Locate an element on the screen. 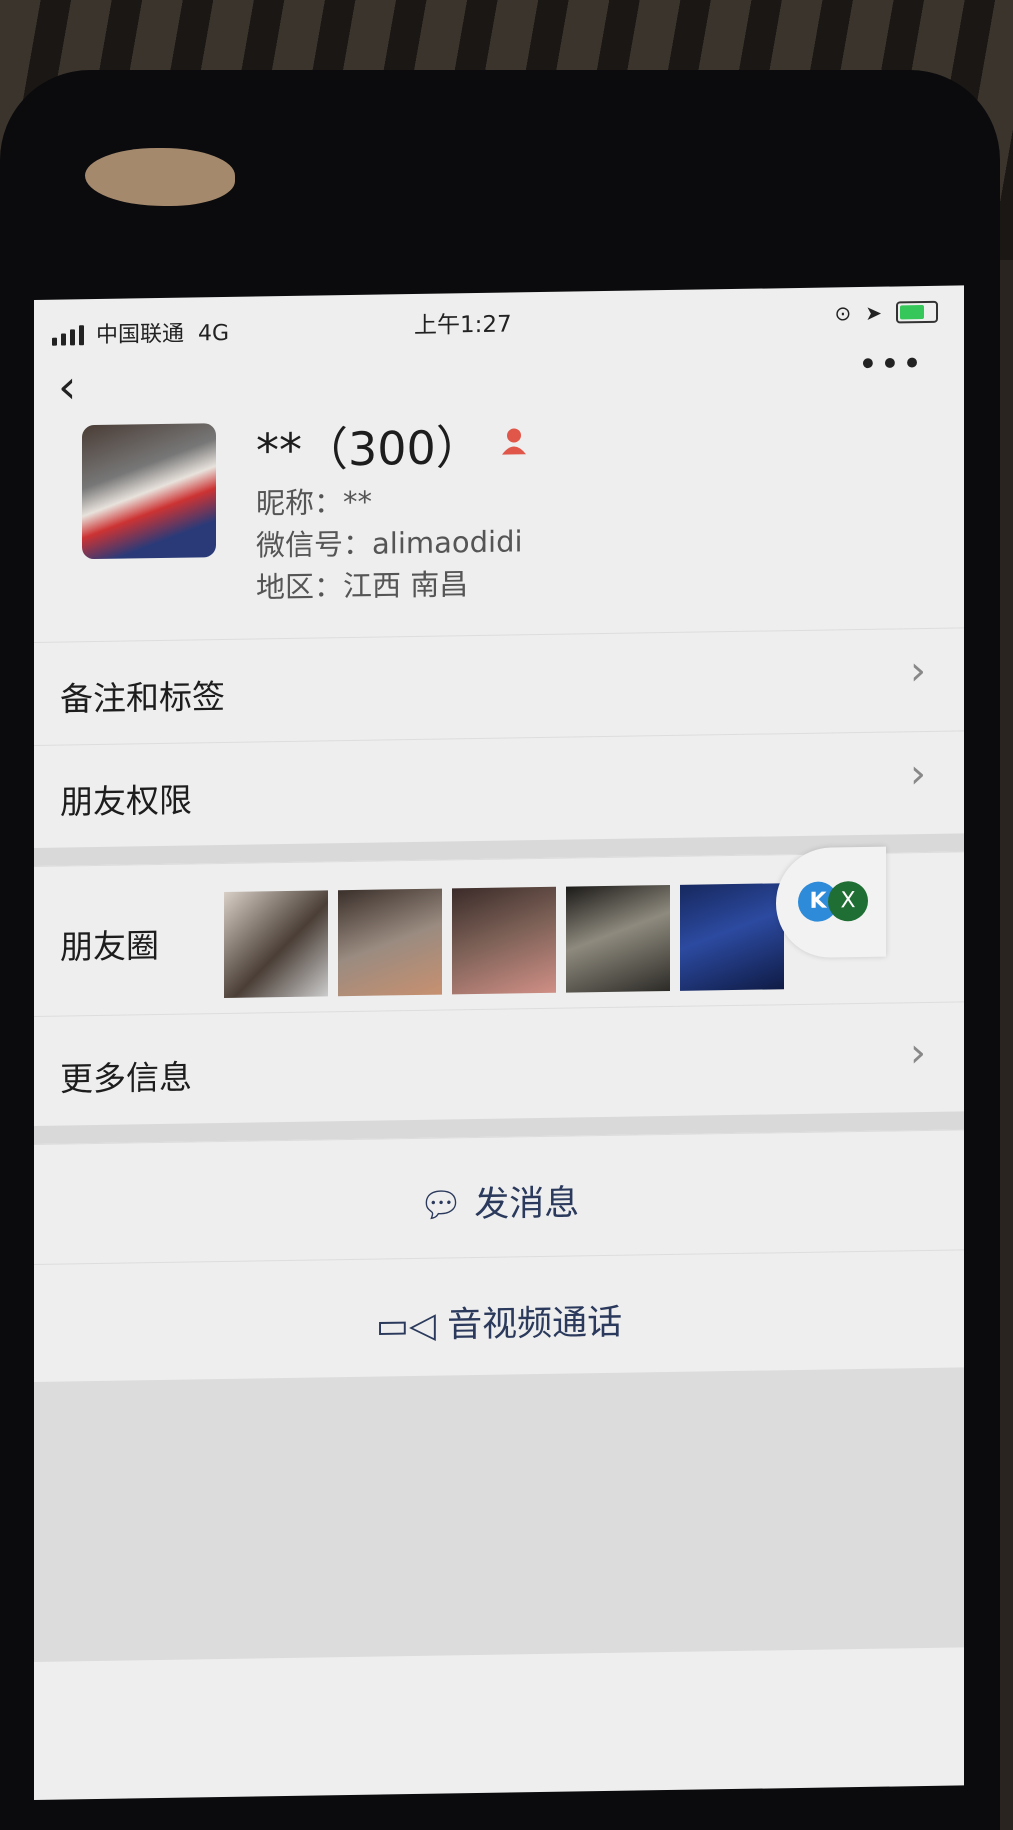 The height and width of the screenshot is (1830, 1013). remark-tags-row: 备注和标签 › is located at coordinates (499, 685).